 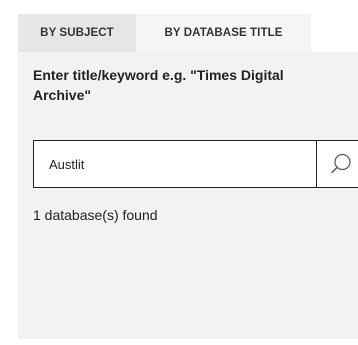 I want to click on search-input, so click(x=175, y=164).